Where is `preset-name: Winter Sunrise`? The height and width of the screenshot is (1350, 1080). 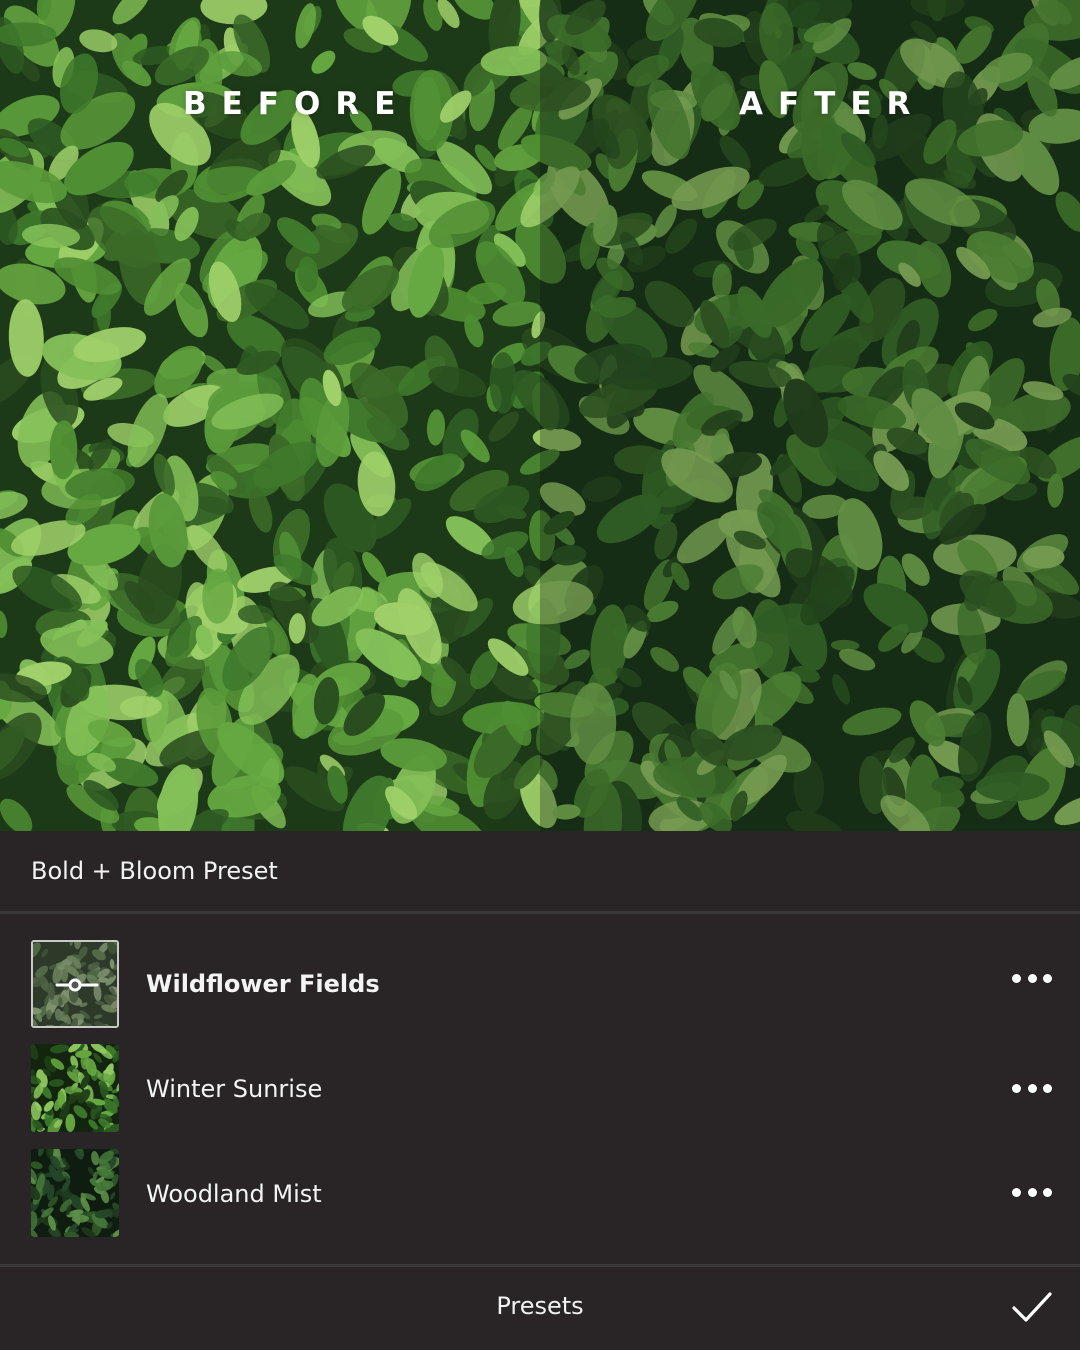 preset-name: Winter Sunrise is located at coordinates (234, 1089).